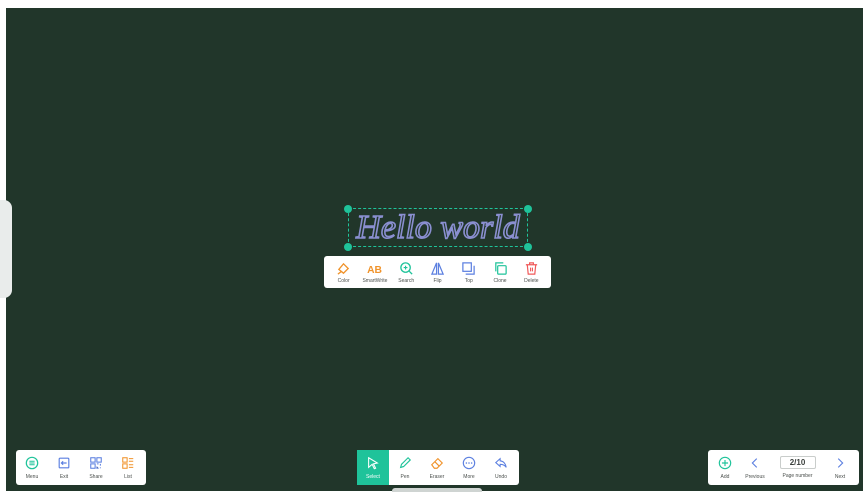 The width and height of the screenshot is (863, 492). I want to click on list-icon, so click(128, 462).